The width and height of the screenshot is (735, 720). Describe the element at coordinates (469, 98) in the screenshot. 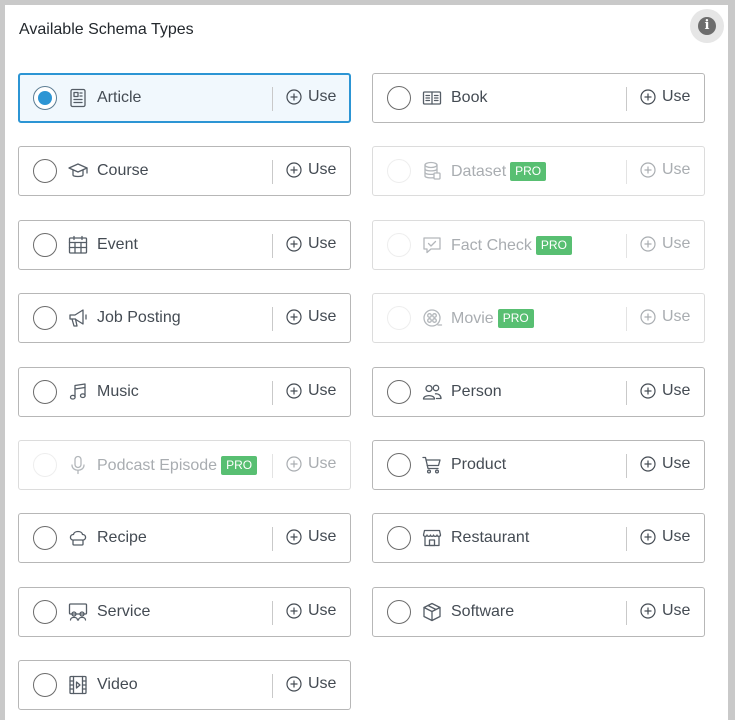

I see `schema-type-label: Book` at that location.